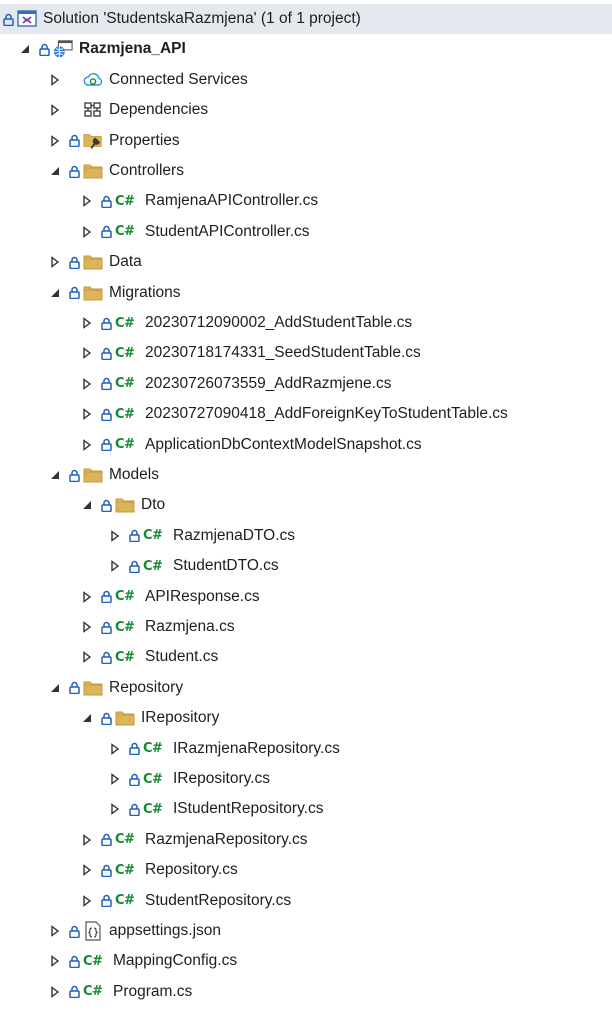  What do you see at coordinates (74, 110) in the screenshot?
I see `lock-spacer` at bounding box center [74, 110].